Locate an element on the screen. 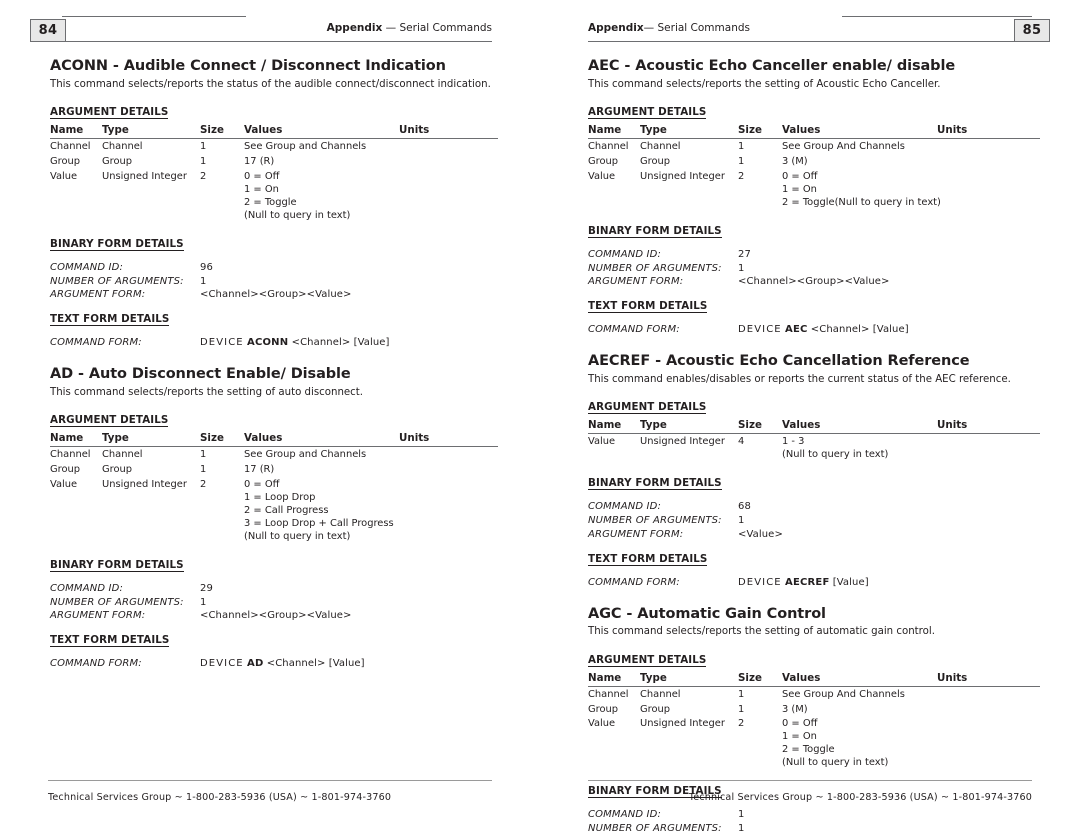 The image size is (1080, 834). header-title-dash: — is located at coordinates (391, 28).